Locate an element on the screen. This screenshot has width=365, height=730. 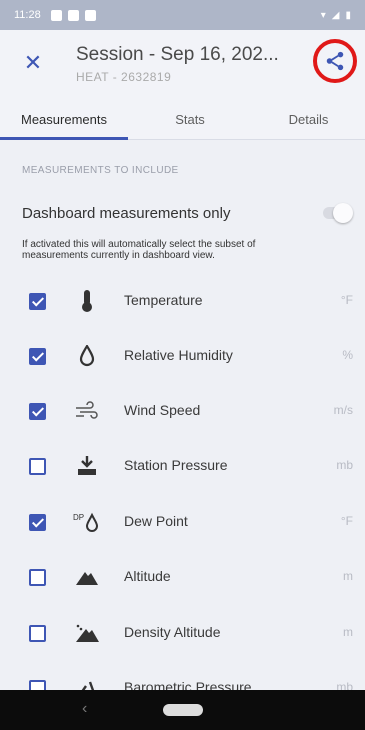
measurement-row-dew-point: DP Dew Point °F is located at coordinates (182, 522).